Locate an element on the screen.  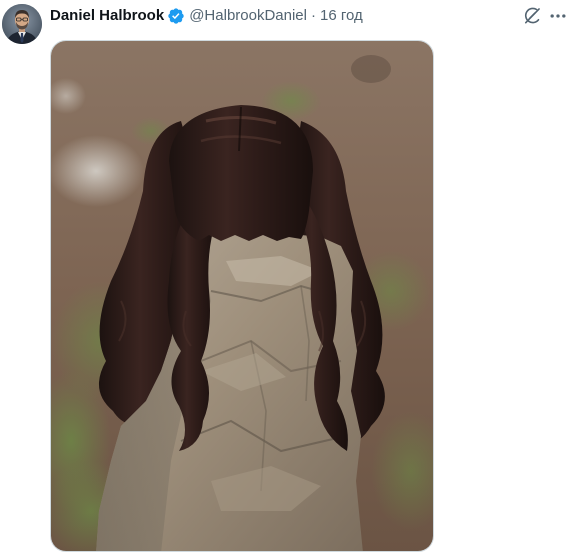
more-options-button is located at coordinates (558, 16).